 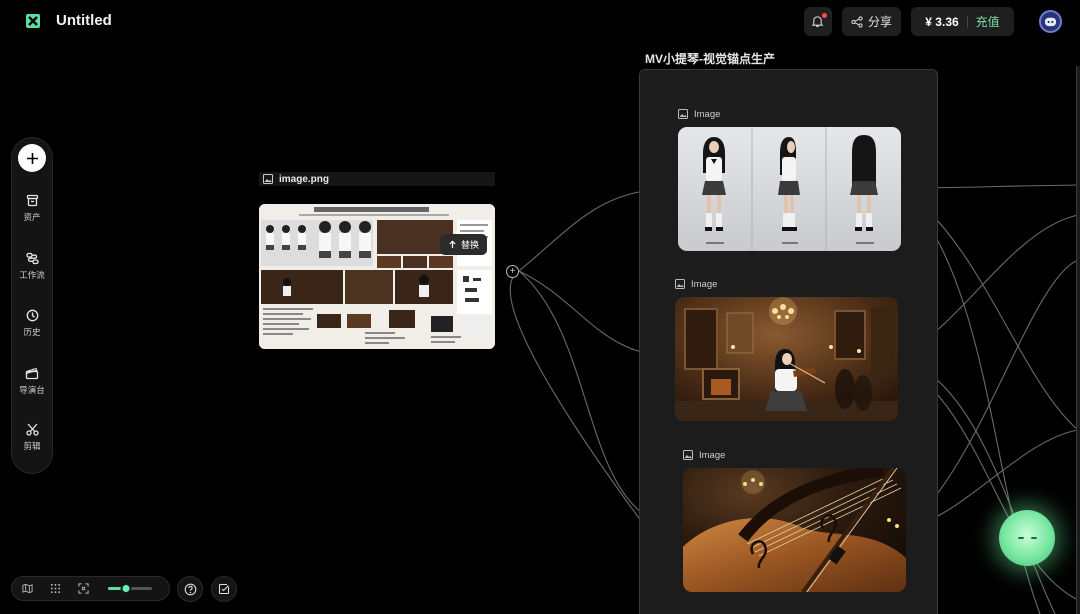 I want to click on replace-image-button: 替换, so click(x=463, y=244).